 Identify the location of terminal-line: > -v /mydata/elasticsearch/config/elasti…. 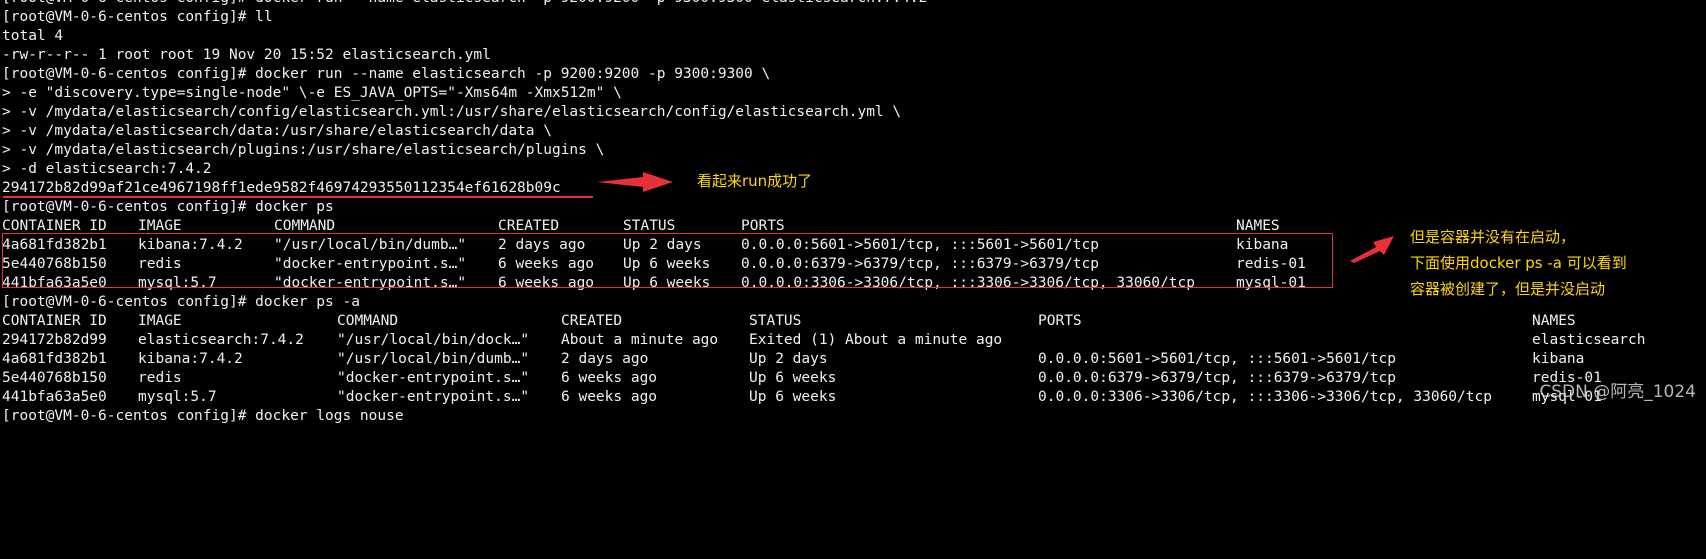
(452, 112).